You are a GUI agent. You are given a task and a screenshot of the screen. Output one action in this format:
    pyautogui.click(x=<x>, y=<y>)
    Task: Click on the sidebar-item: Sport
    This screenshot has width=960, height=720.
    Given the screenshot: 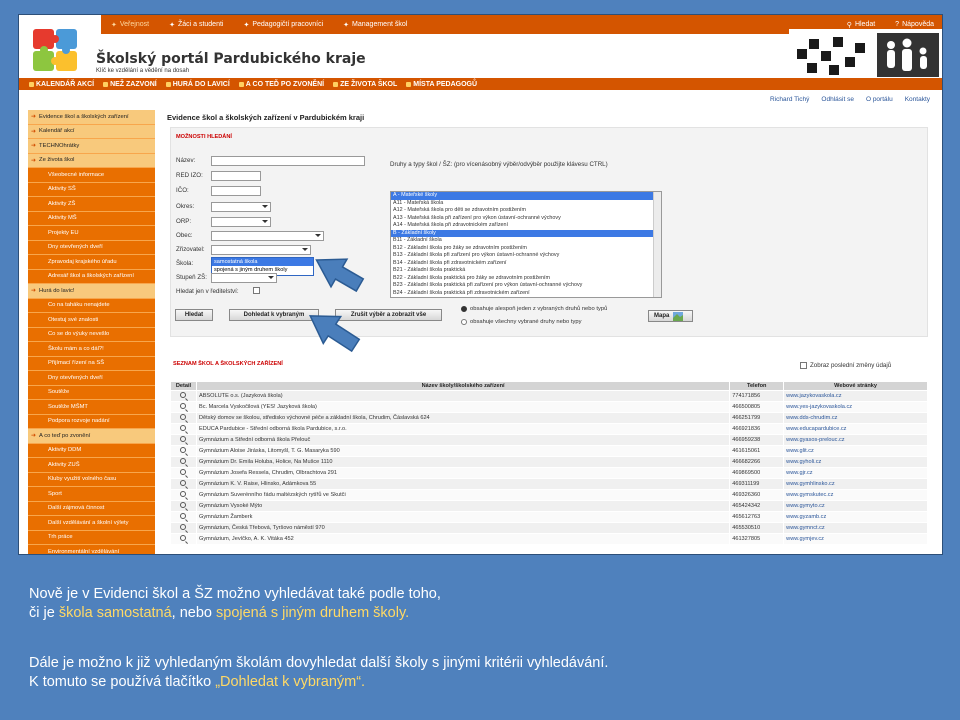 What is the action you would take?
    pyautogui.click(x=91, y=494)
    